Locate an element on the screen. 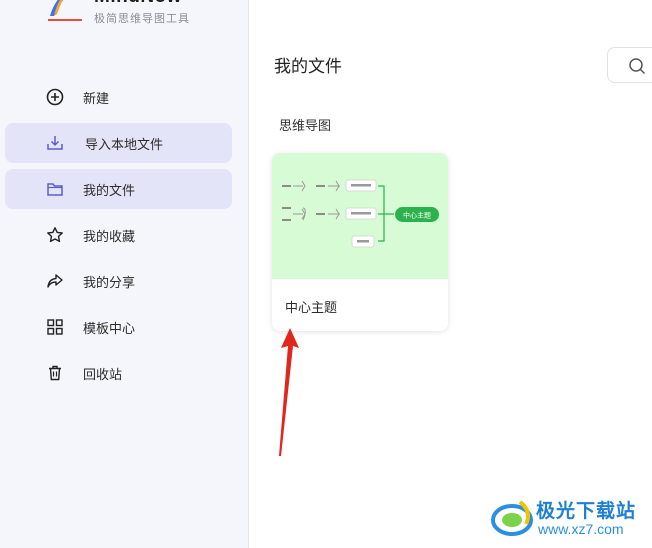 This screenshot has width=652, height=548. star-icon is located at coordinates (55, 235).